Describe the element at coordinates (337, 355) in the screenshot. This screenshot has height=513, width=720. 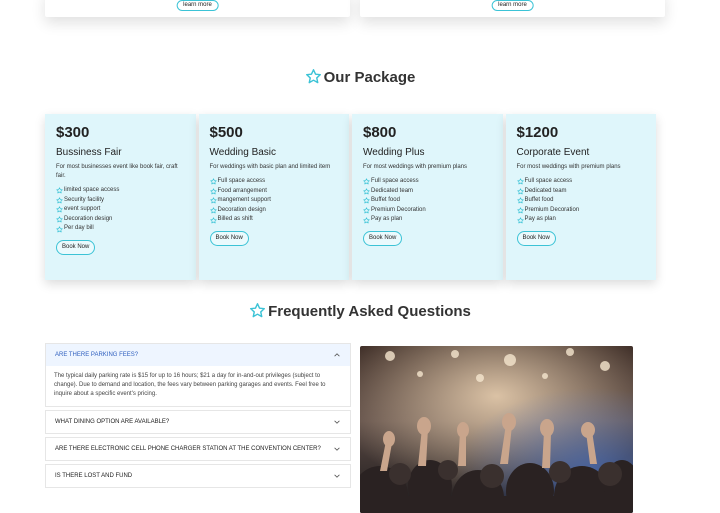
I see `chevron-up-icon` at that location.